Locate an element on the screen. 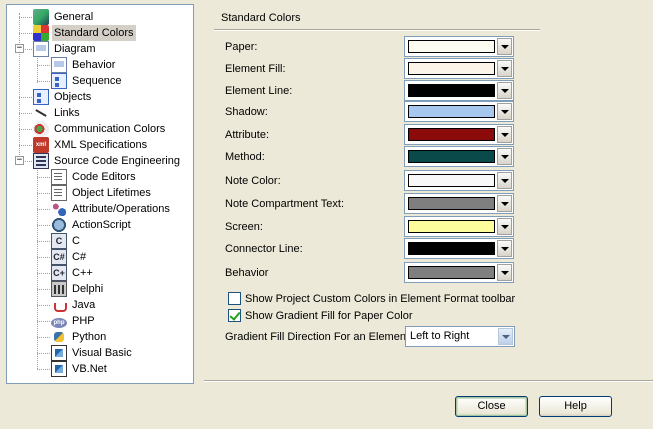  close-button: Close is located at coordinates (491, 406).